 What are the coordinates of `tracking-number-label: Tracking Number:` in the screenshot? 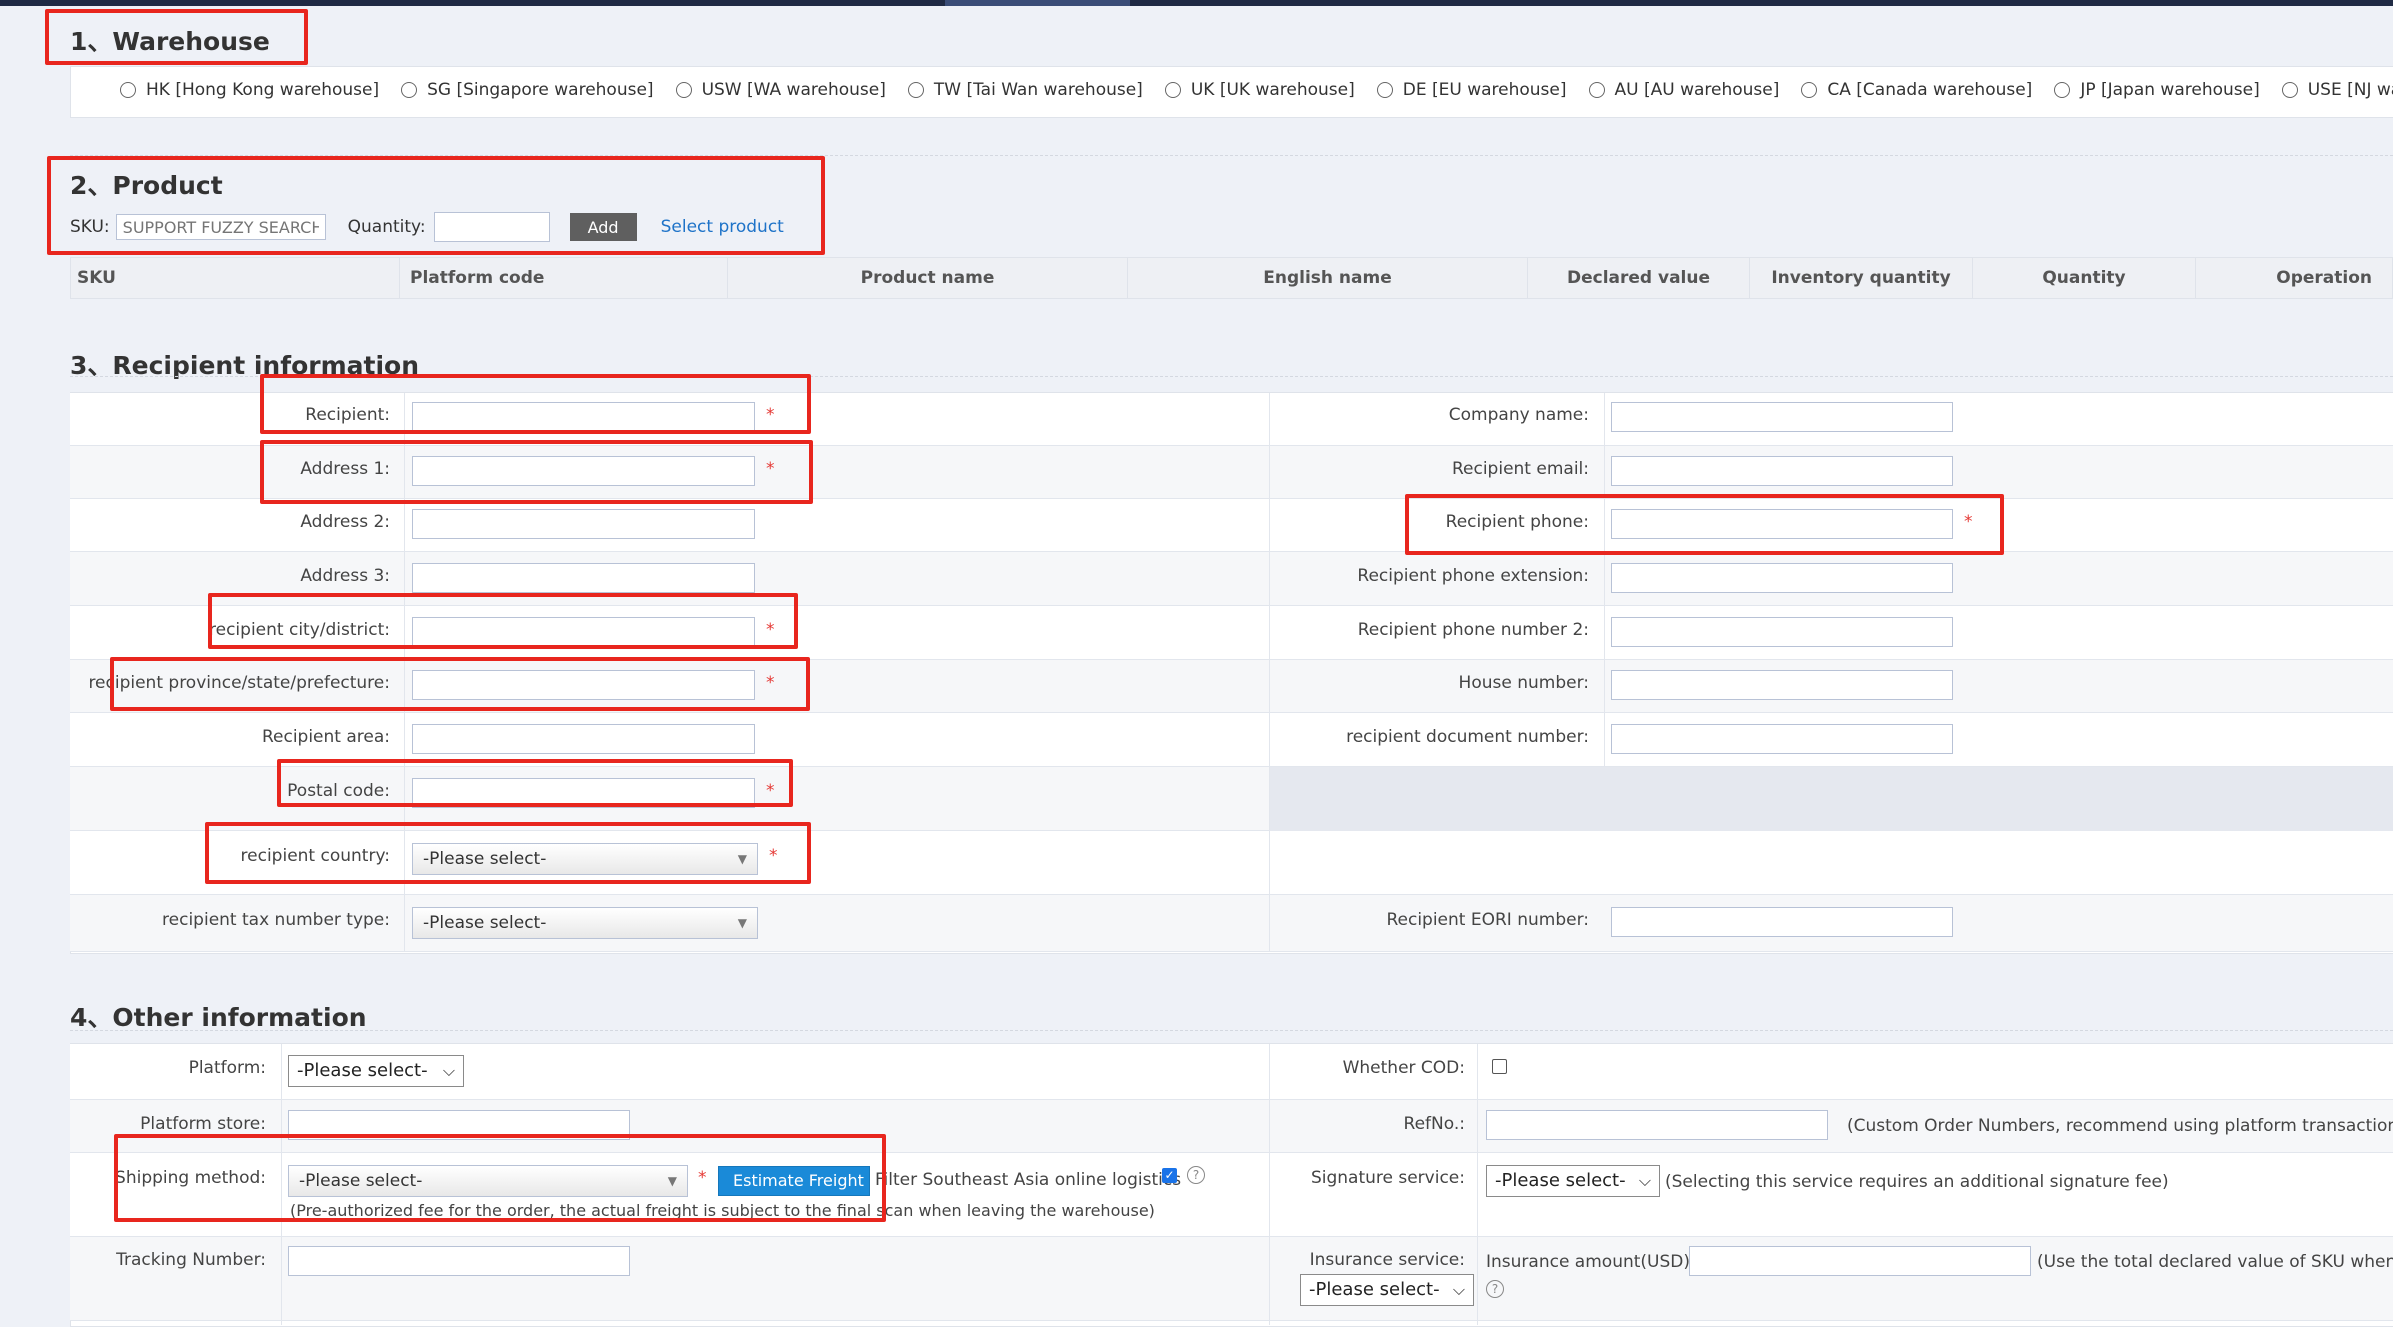 It's located at (191, 1260).